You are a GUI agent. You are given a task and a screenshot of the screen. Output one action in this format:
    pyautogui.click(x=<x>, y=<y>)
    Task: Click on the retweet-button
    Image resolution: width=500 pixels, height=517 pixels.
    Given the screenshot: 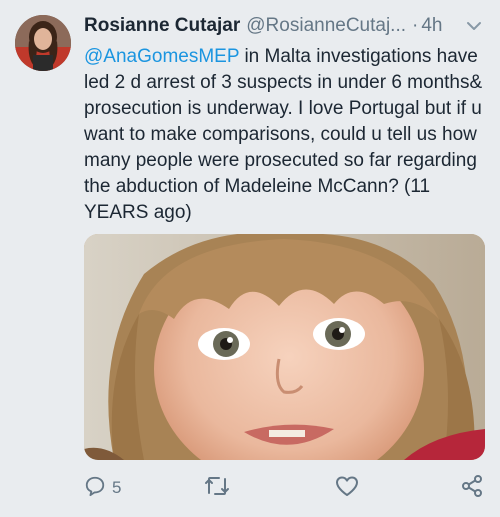 What is the action you would take?
    pyautogui.click(x=220, y=488)
    